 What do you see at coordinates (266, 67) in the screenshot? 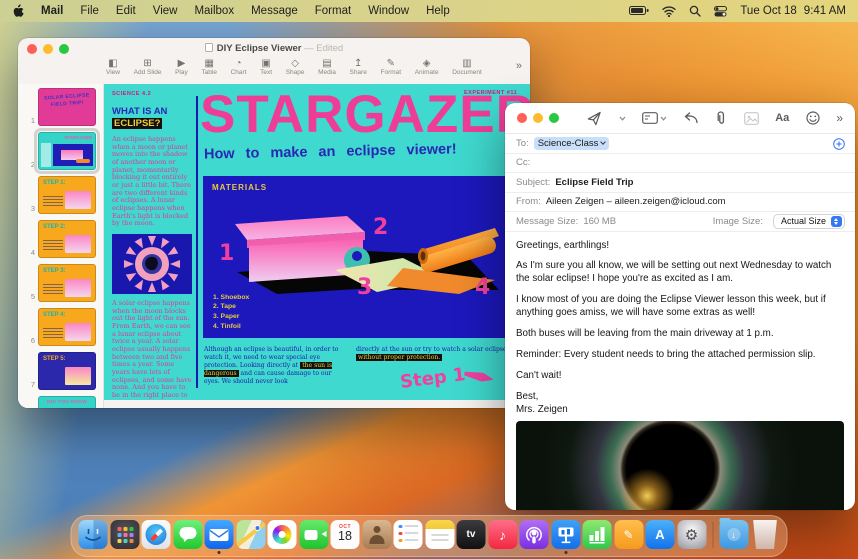
I see `text-button: ▣ Text` at bounding box center [266, 67].